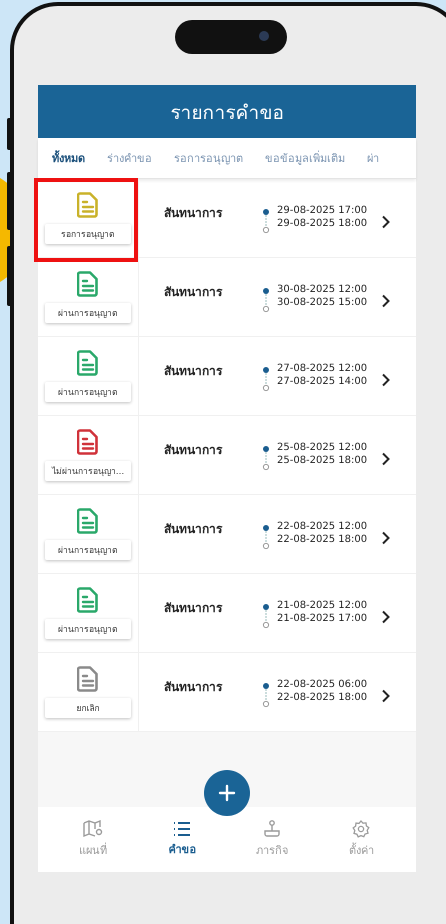  I want to click on end-time: 25-08-2025 18:00, so click(322, 460).